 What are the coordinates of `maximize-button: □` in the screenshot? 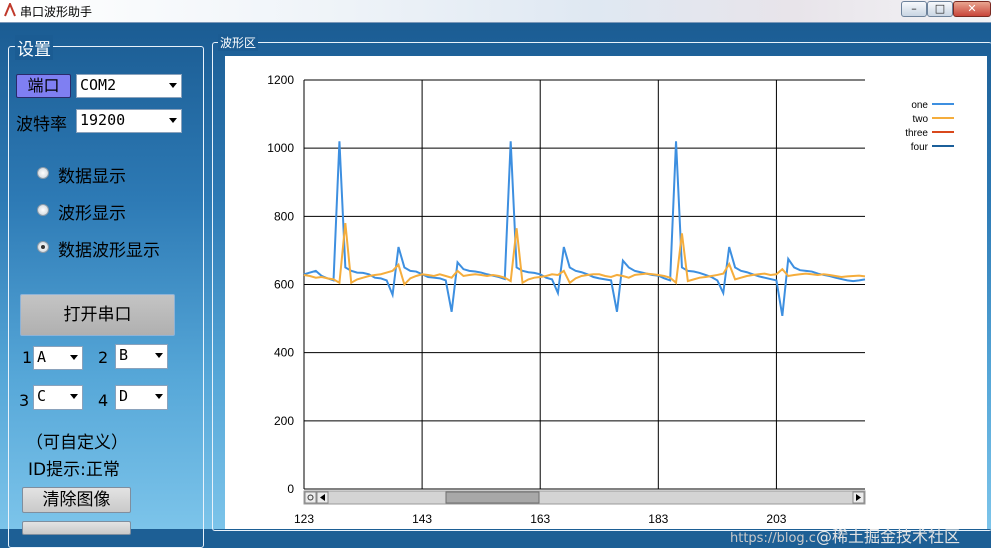 It's located at (940, 9).